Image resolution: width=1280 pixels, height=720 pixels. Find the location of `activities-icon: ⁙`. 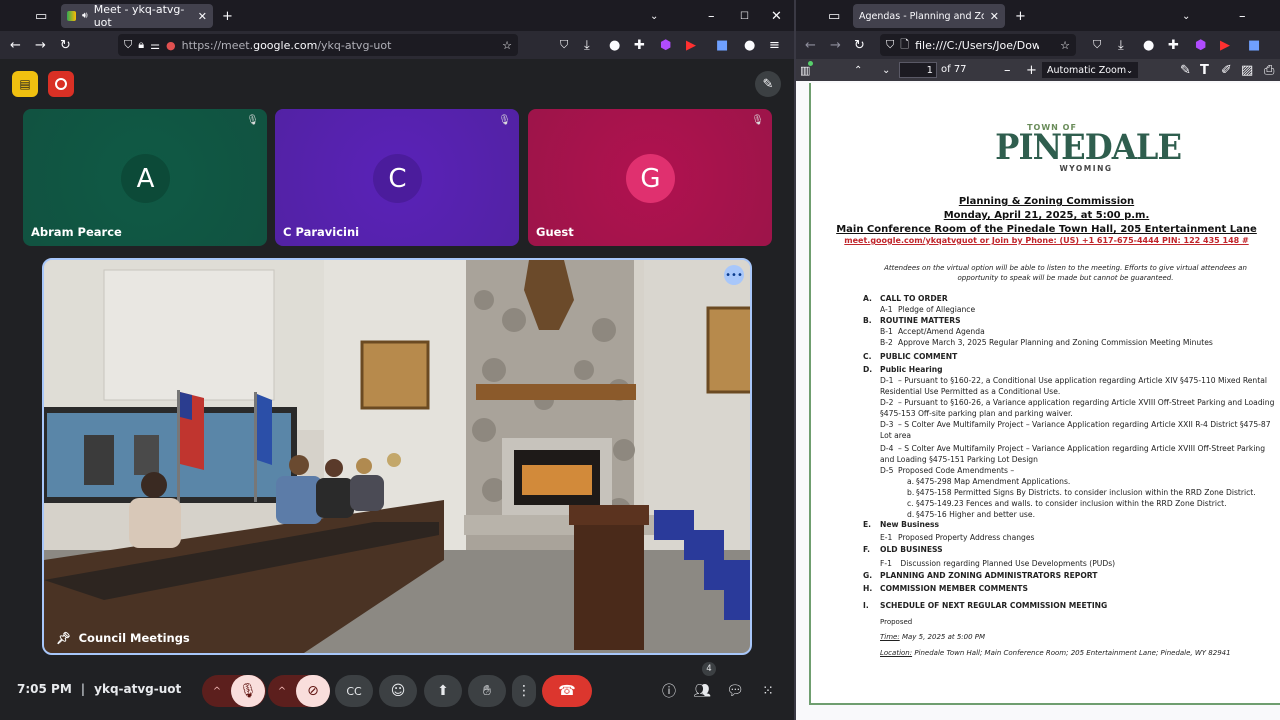

activities-icon: ⁙ is located at coordinates (768, 691).